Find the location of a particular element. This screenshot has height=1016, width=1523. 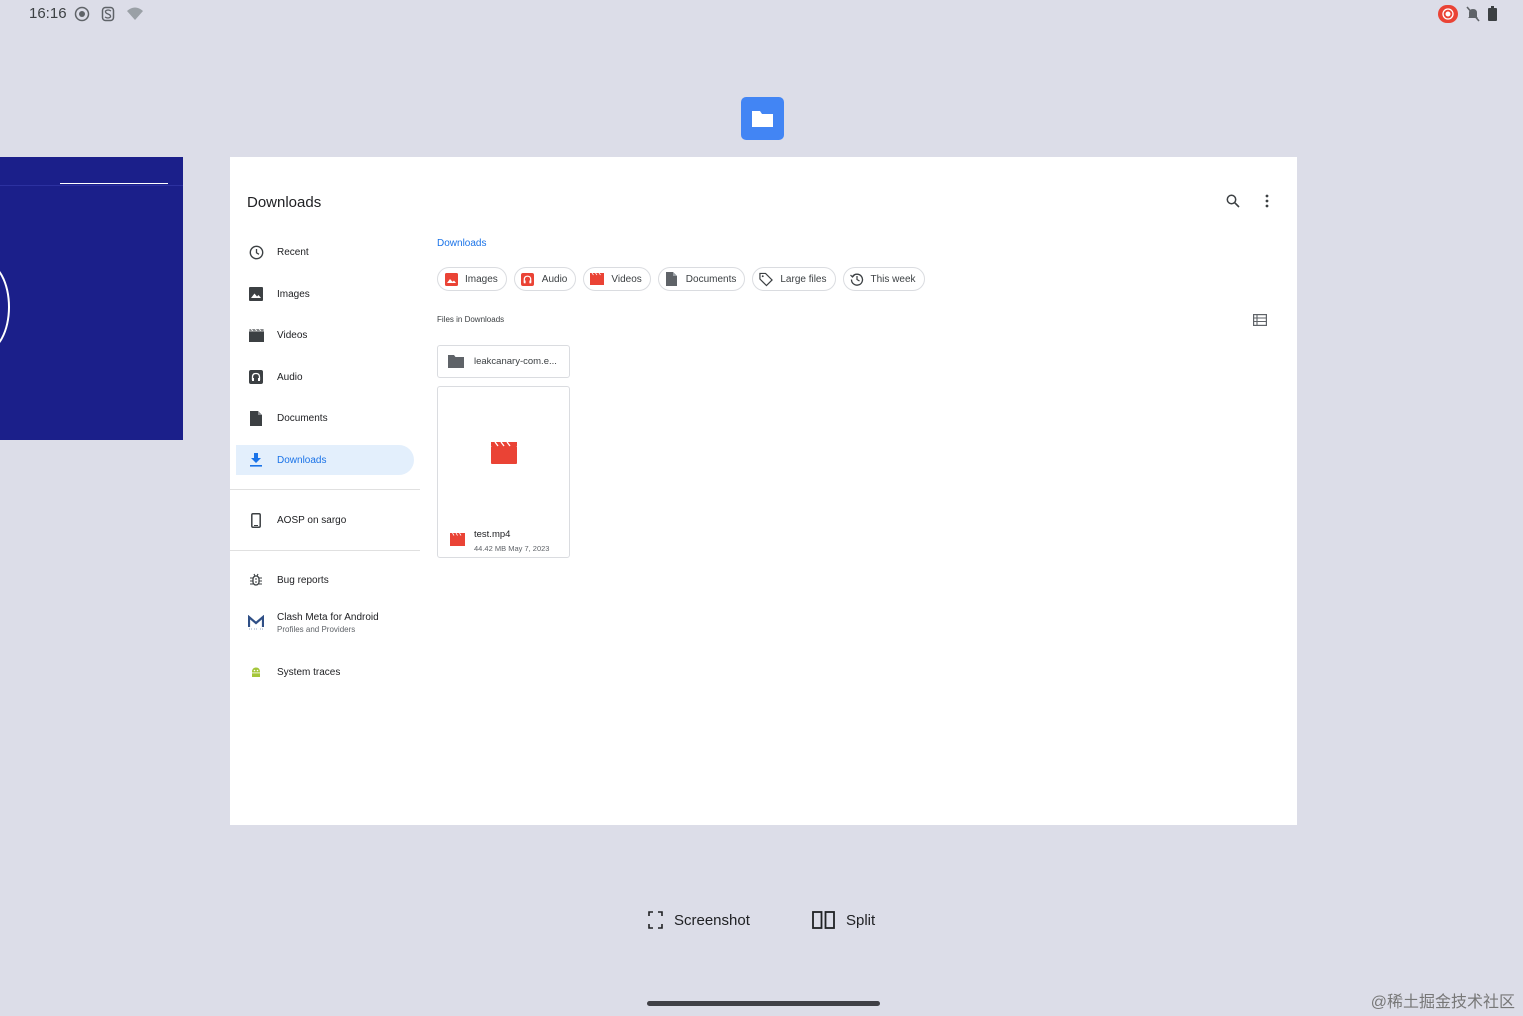

sidebar-item-label: AOSP on sargo is located at coordinates (312, 520).